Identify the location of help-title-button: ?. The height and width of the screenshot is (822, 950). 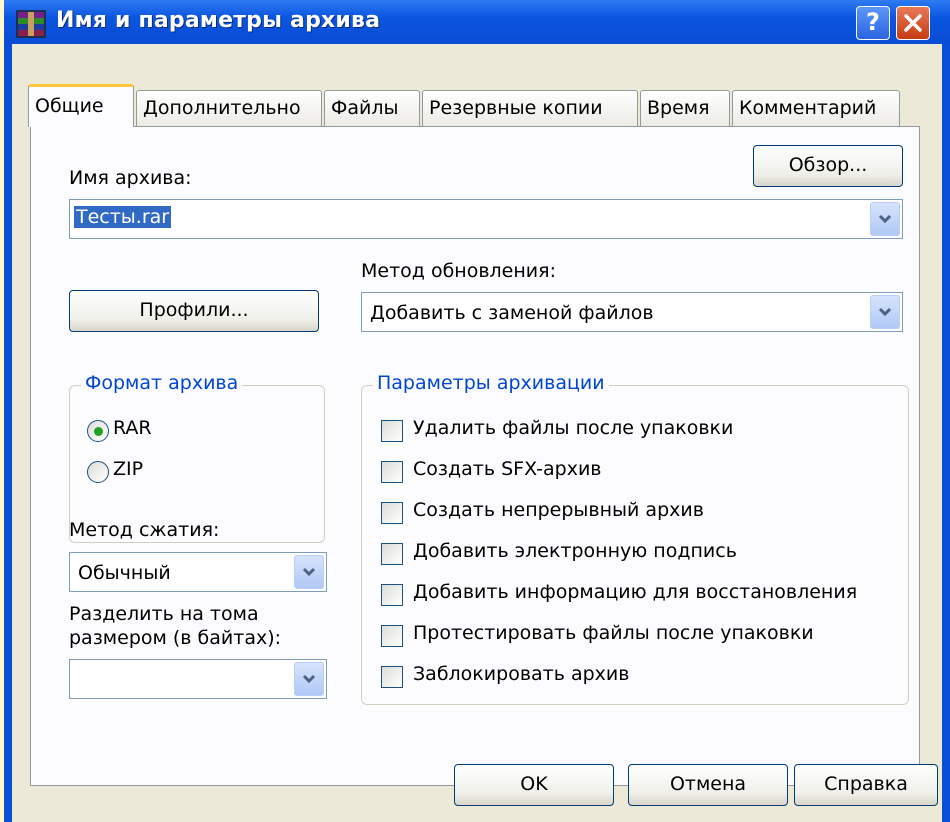
(873, 23).